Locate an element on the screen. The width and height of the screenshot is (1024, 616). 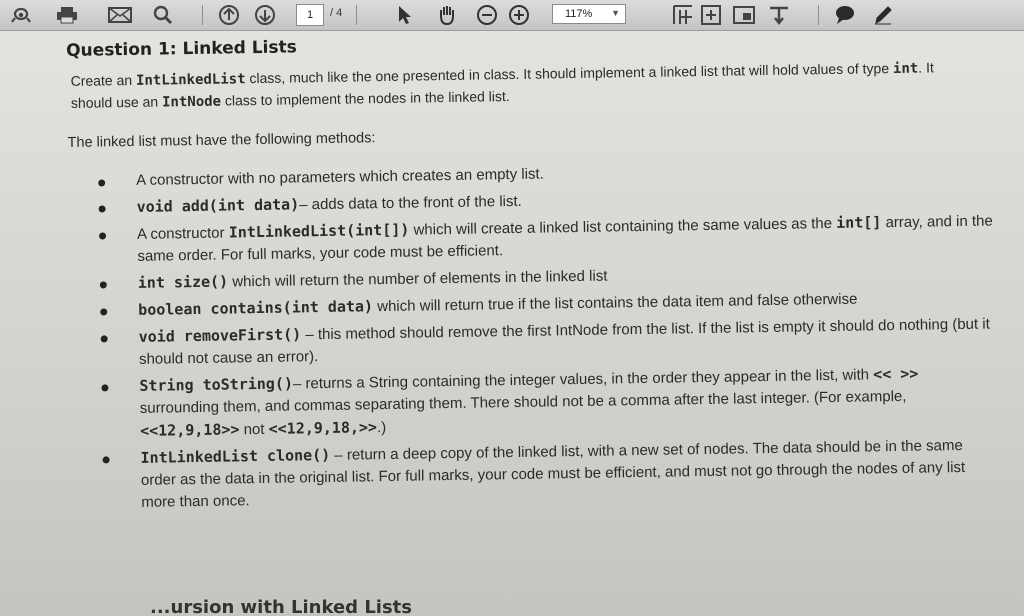
method-signature: << >> is located at coordinates (896, 374).